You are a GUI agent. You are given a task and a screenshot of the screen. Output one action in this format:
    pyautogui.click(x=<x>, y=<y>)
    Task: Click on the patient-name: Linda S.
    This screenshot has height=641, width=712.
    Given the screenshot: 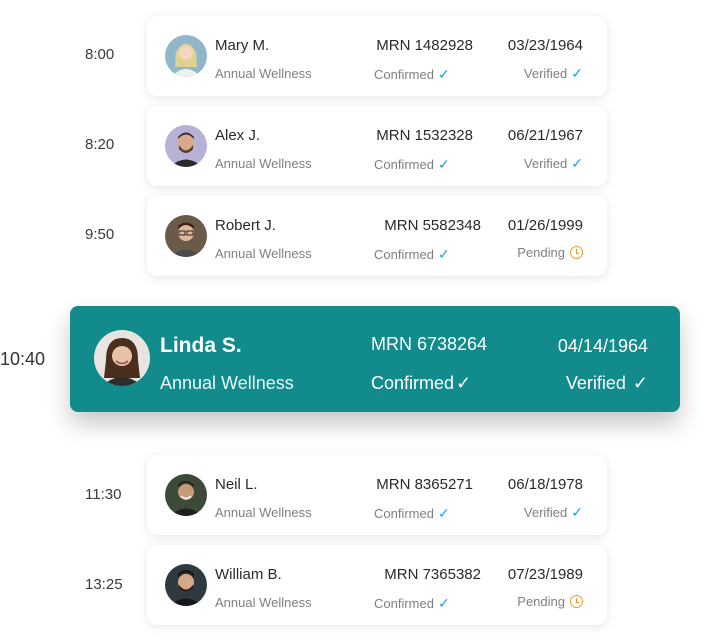 What is the action you would take?
    pyautogui.click(x=201, y=345)
    